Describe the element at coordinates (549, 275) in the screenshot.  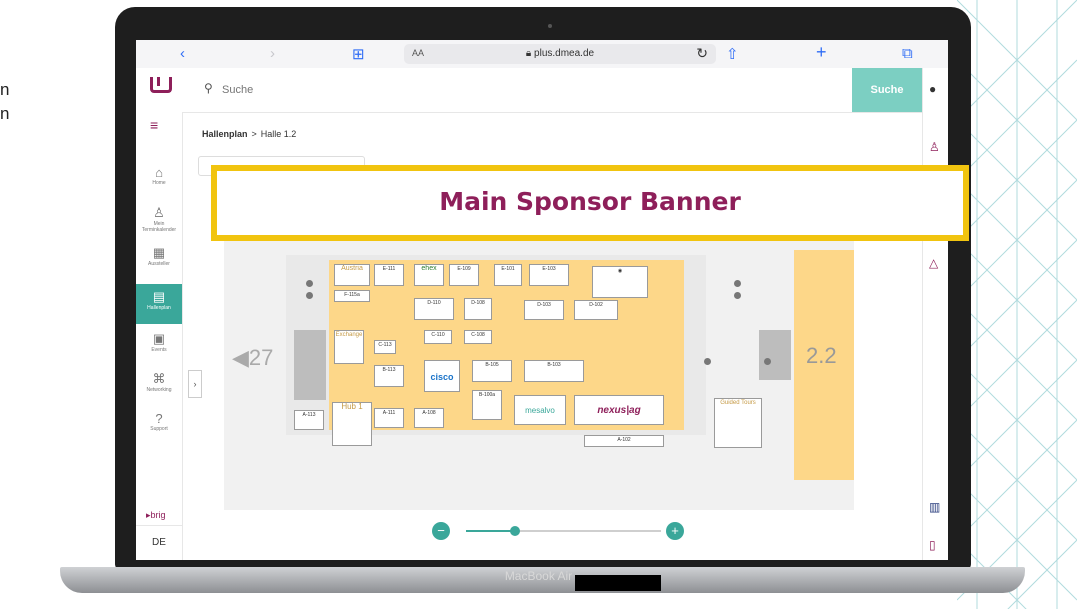
I see `booth: E-103` at that location.